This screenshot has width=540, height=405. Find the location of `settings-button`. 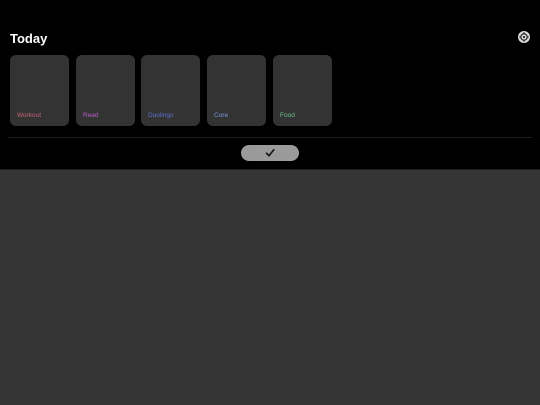

settings-button is located at coordinates (524, 37).